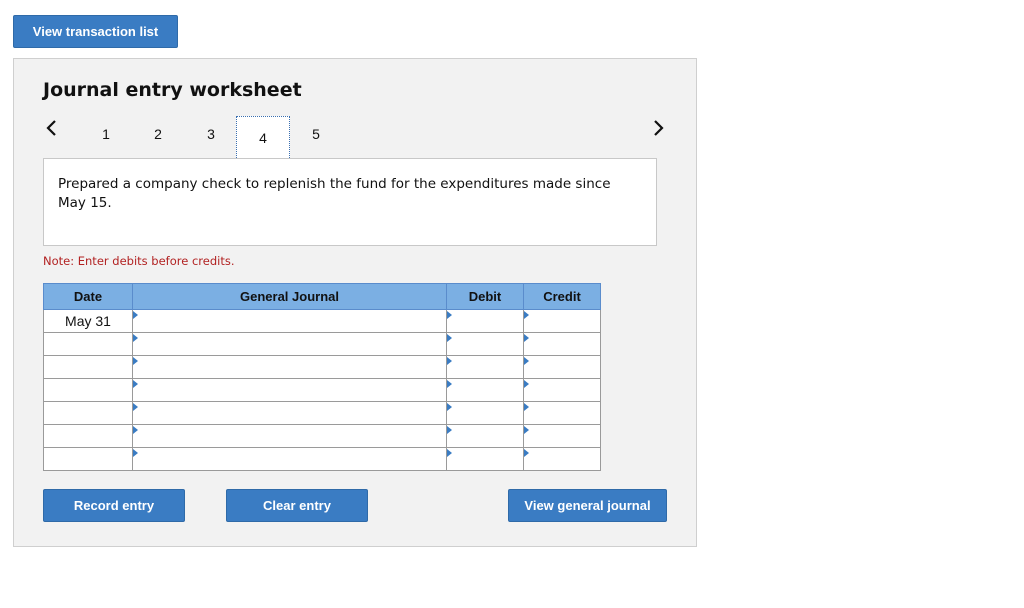  What do you see at coordinates (211, 134) in the screenshot?
I see `step-3: 3` at bounding box center [211, 134].